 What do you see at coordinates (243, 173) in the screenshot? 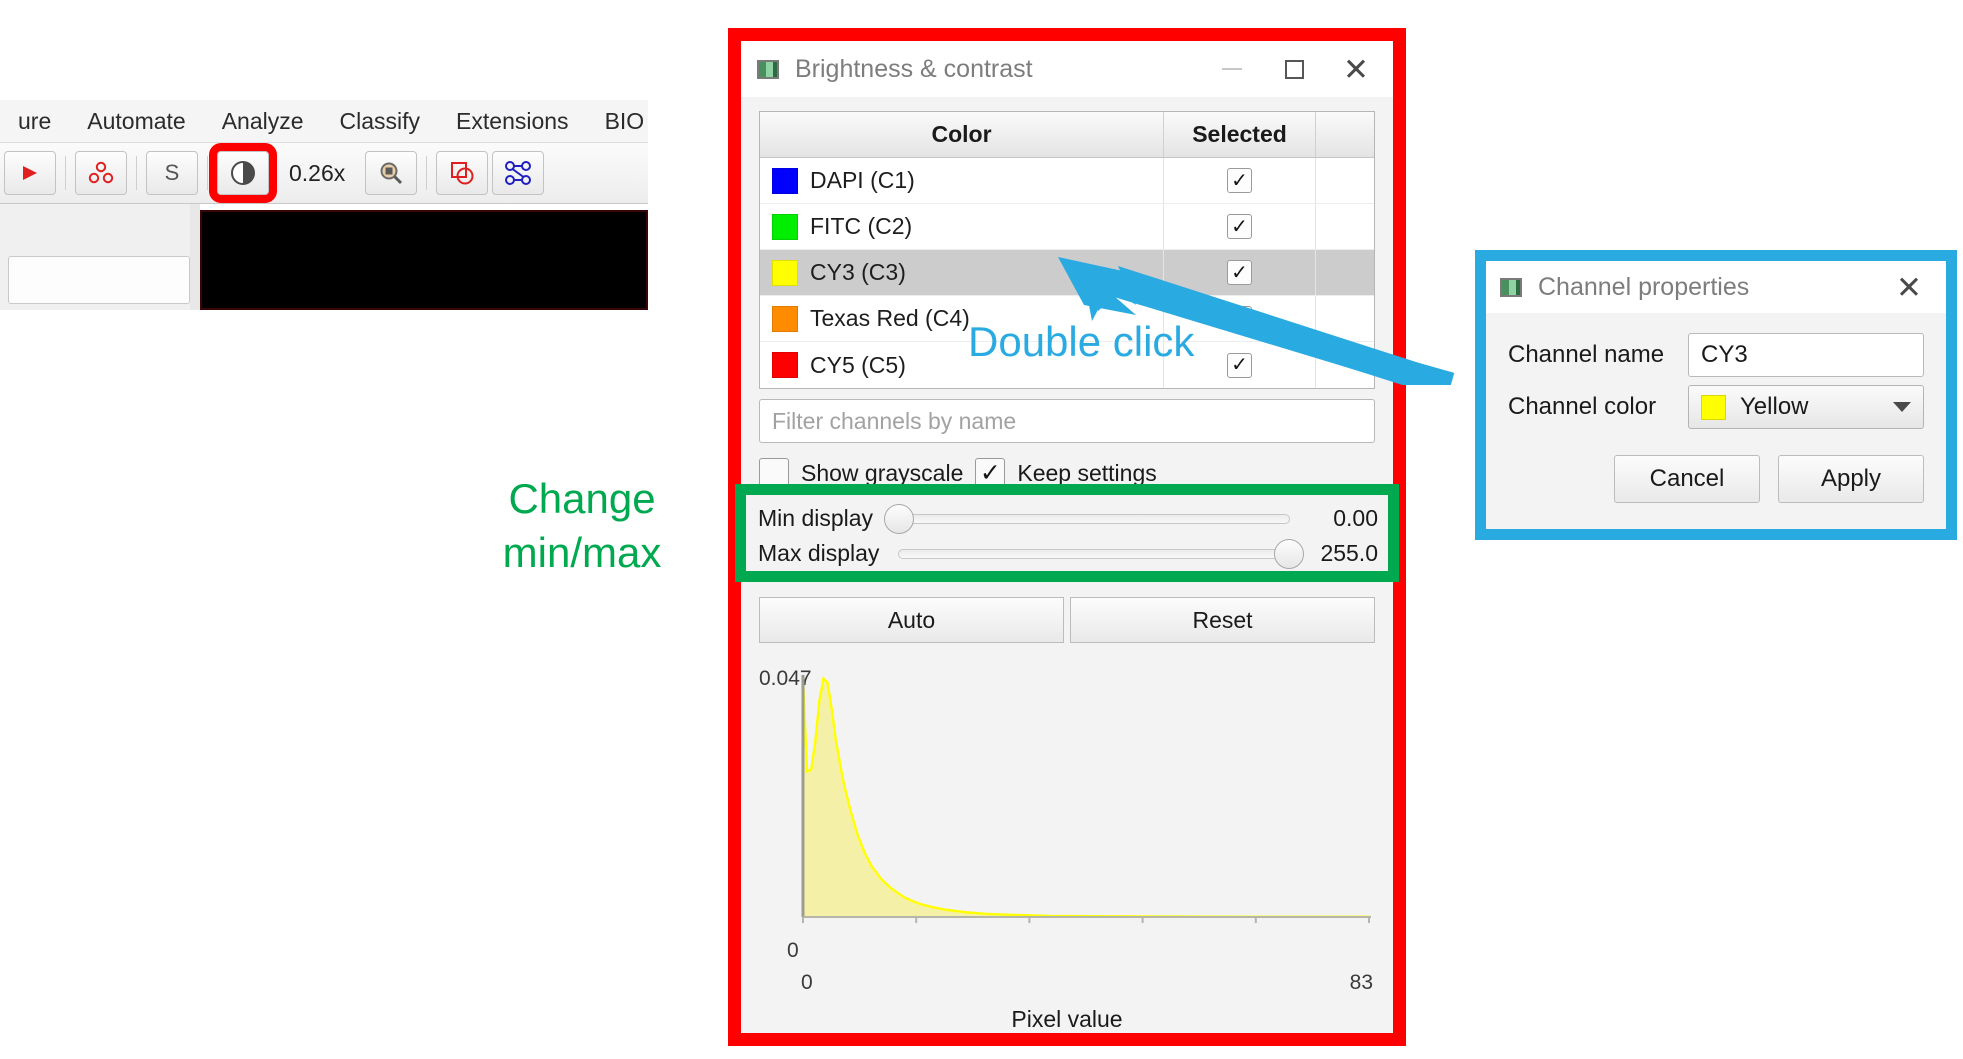
I see `brightness-contrast-icon-button` at bounding box center [243, 173].